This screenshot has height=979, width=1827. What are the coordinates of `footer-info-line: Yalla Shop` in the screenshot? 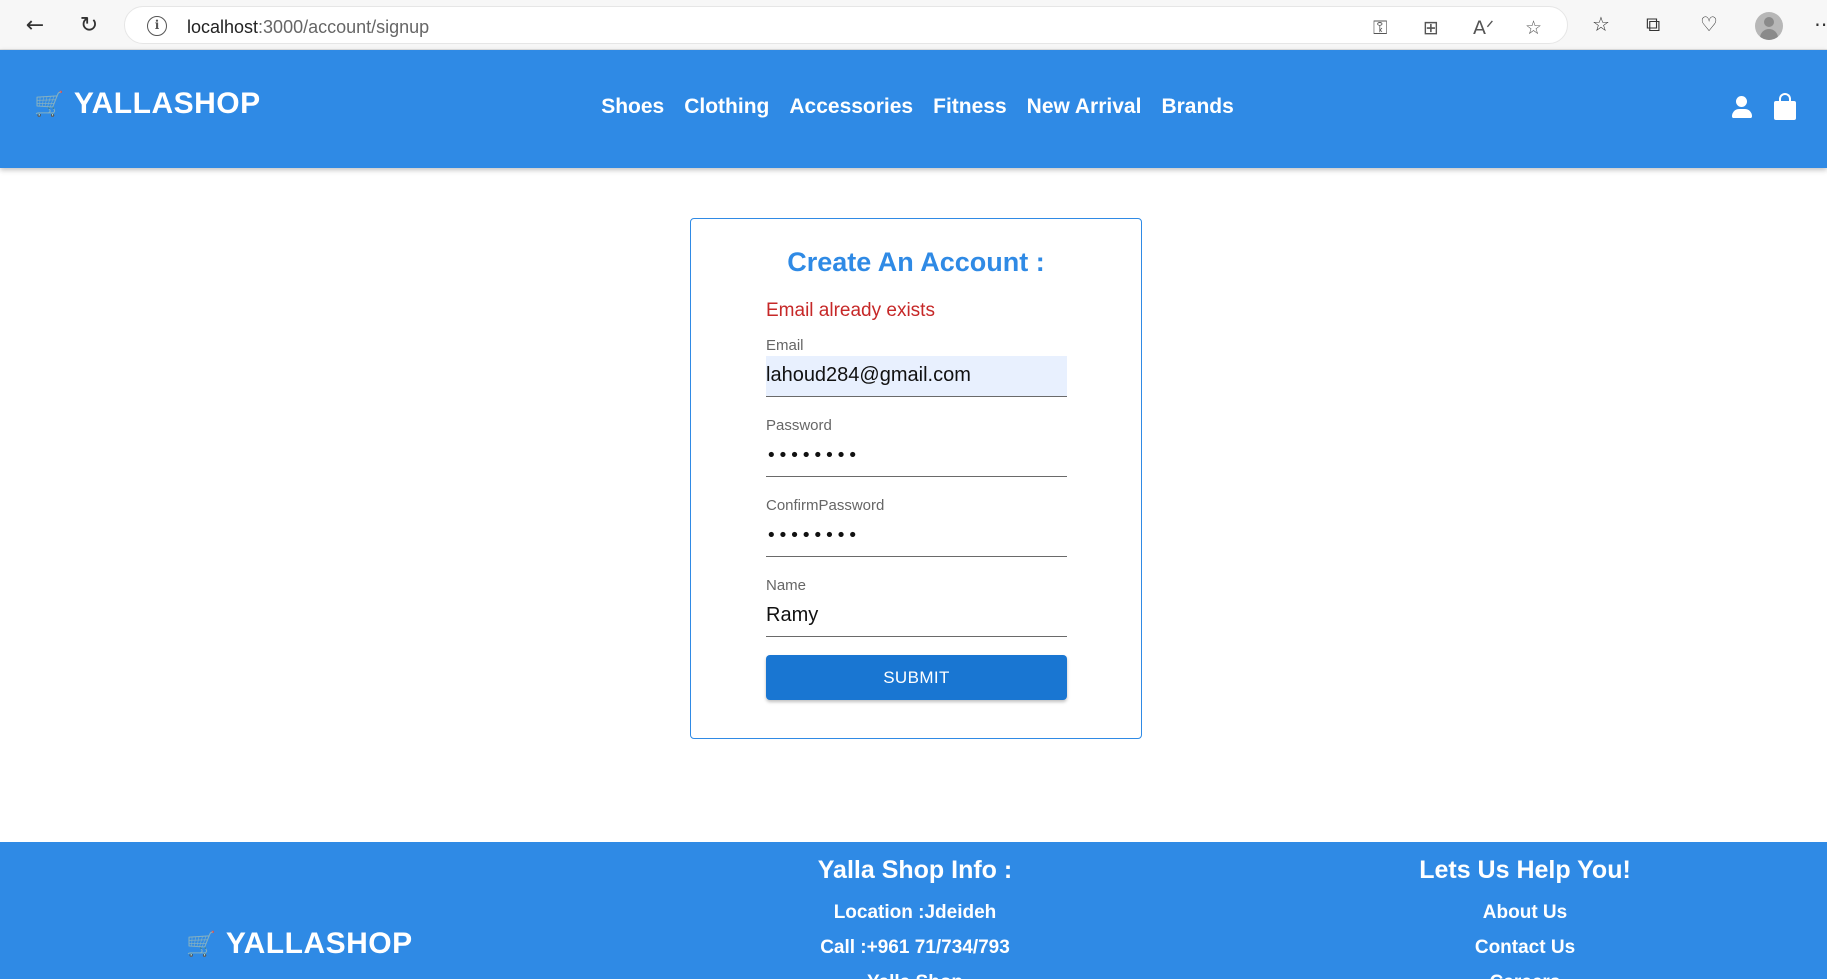 It's located at (915, 972).